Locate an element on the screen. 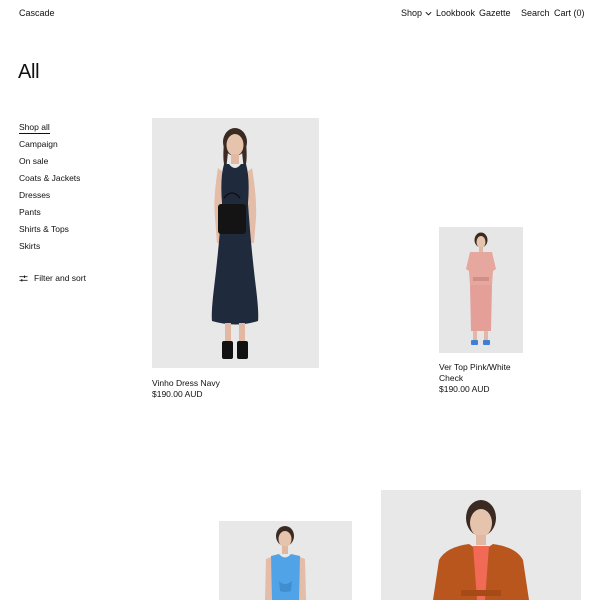  category-label: Skirts is located at coordinates (30, 246).